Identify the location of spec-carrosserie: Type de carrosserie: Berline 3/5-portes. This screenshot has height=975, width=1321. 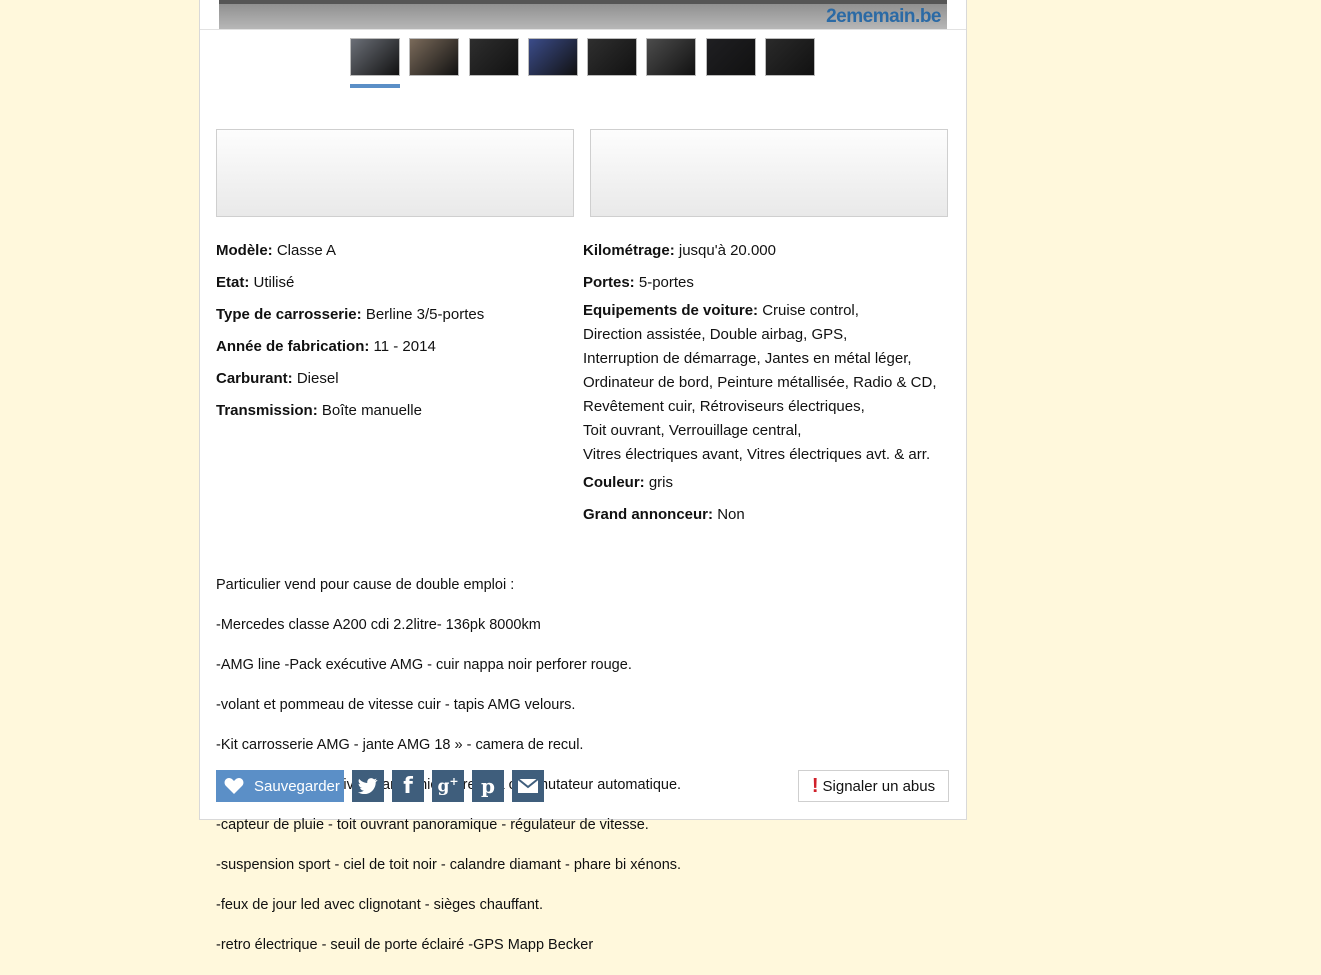
(350, 314).